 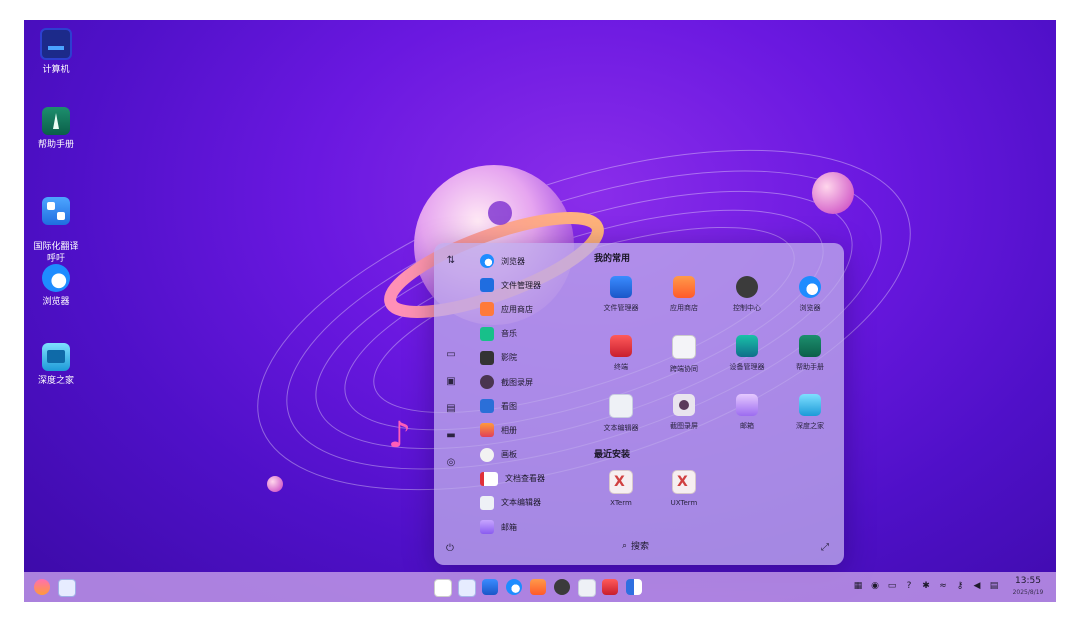 What do you see at coordinates (451, 463) in the screenshot?
I see `category-system-icon: ◎` at bounding box center [451, 463].